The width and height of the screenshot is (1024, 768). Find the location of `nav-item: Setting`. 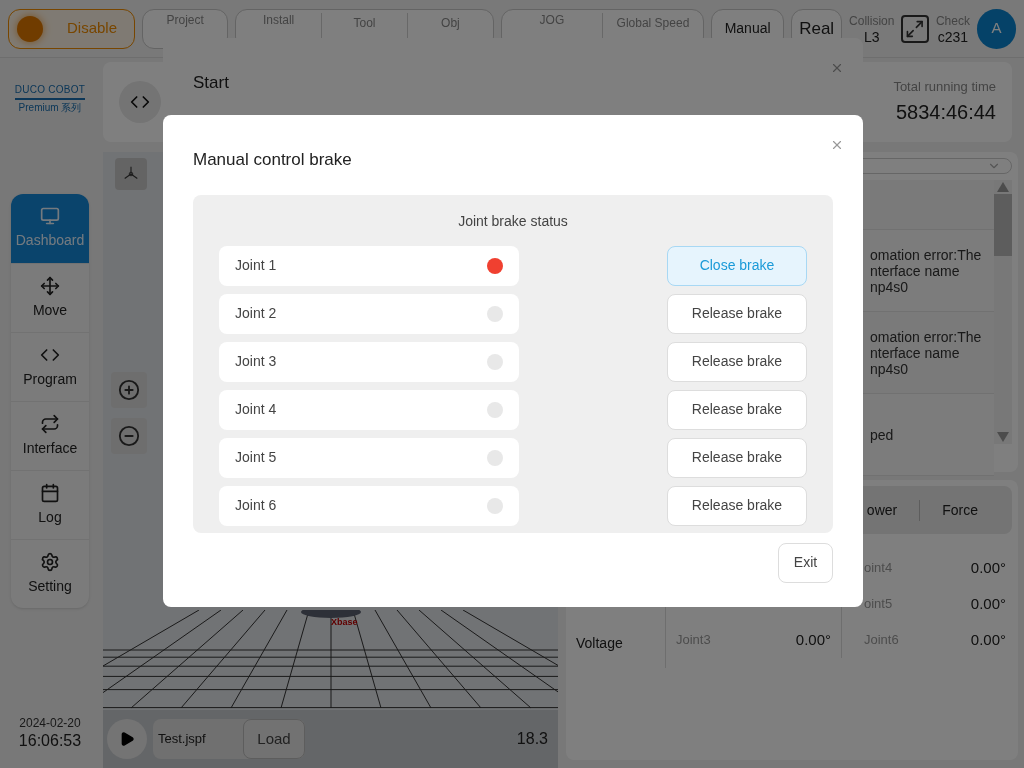

nav-item: Setting is located at coordinates (50, 573).